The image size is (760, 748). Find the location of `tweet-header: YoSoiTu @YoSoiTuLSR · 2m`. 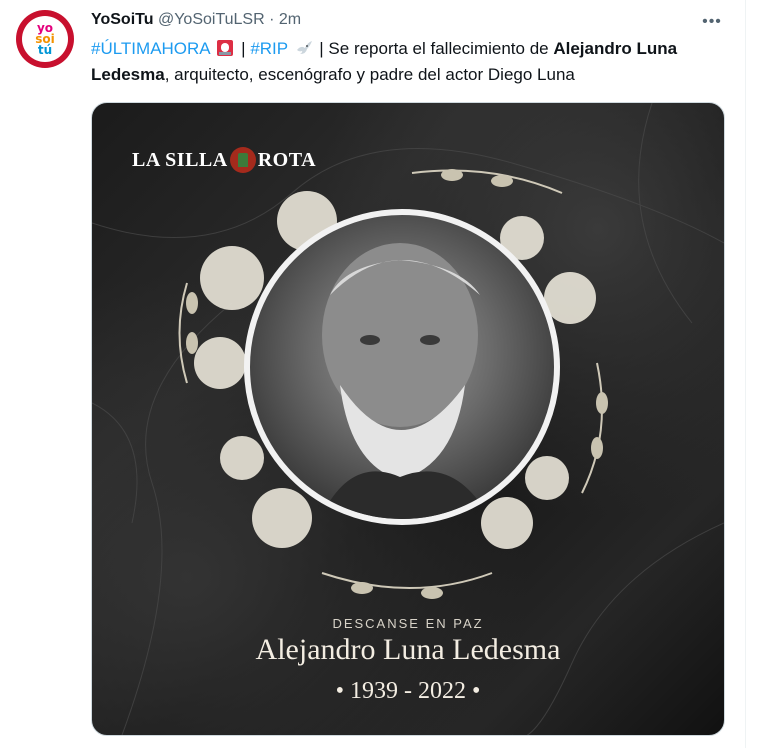

tweet-header: YoSoiTu @YoSoiTuLSR · 2m is located at coordinates (196, 20).